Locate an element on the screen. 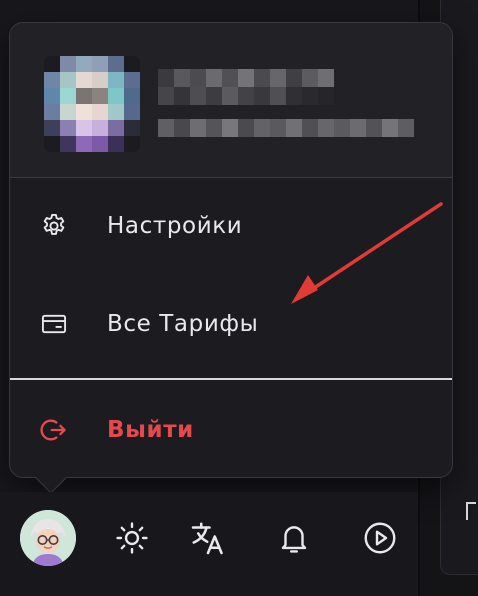  menu-divider is located at coordinates (231, 379).